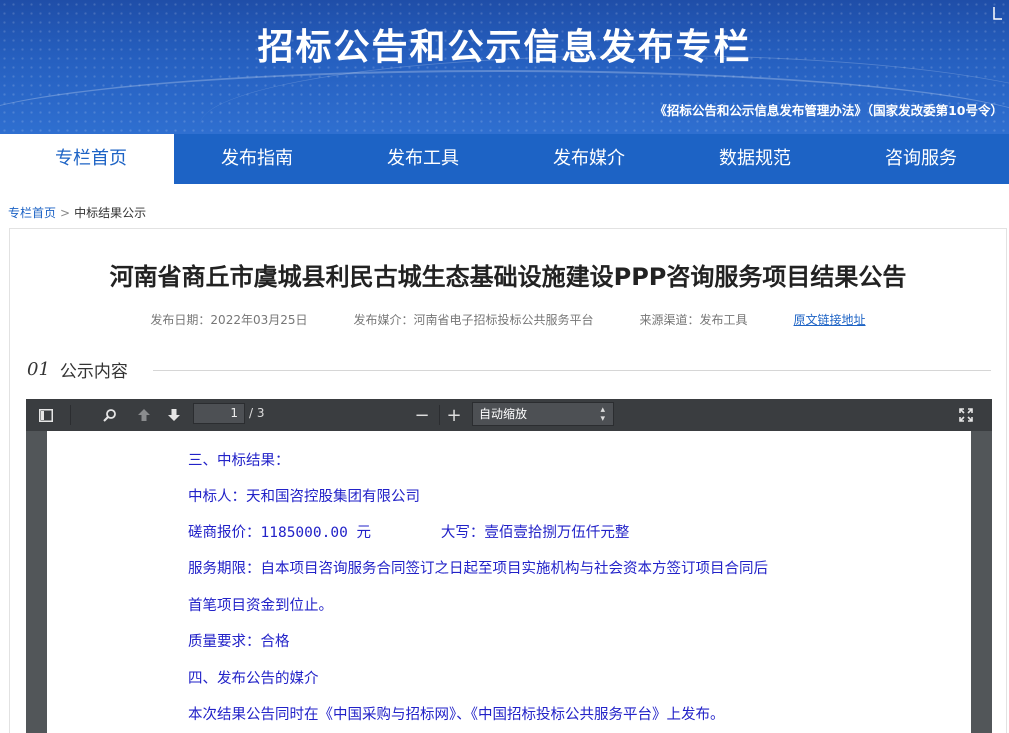  I want to click on pdf-text-line: 磋商报价：1185000.00 元 大写：壹佰壹拾捌万伍仟元整, so click(409, 533).